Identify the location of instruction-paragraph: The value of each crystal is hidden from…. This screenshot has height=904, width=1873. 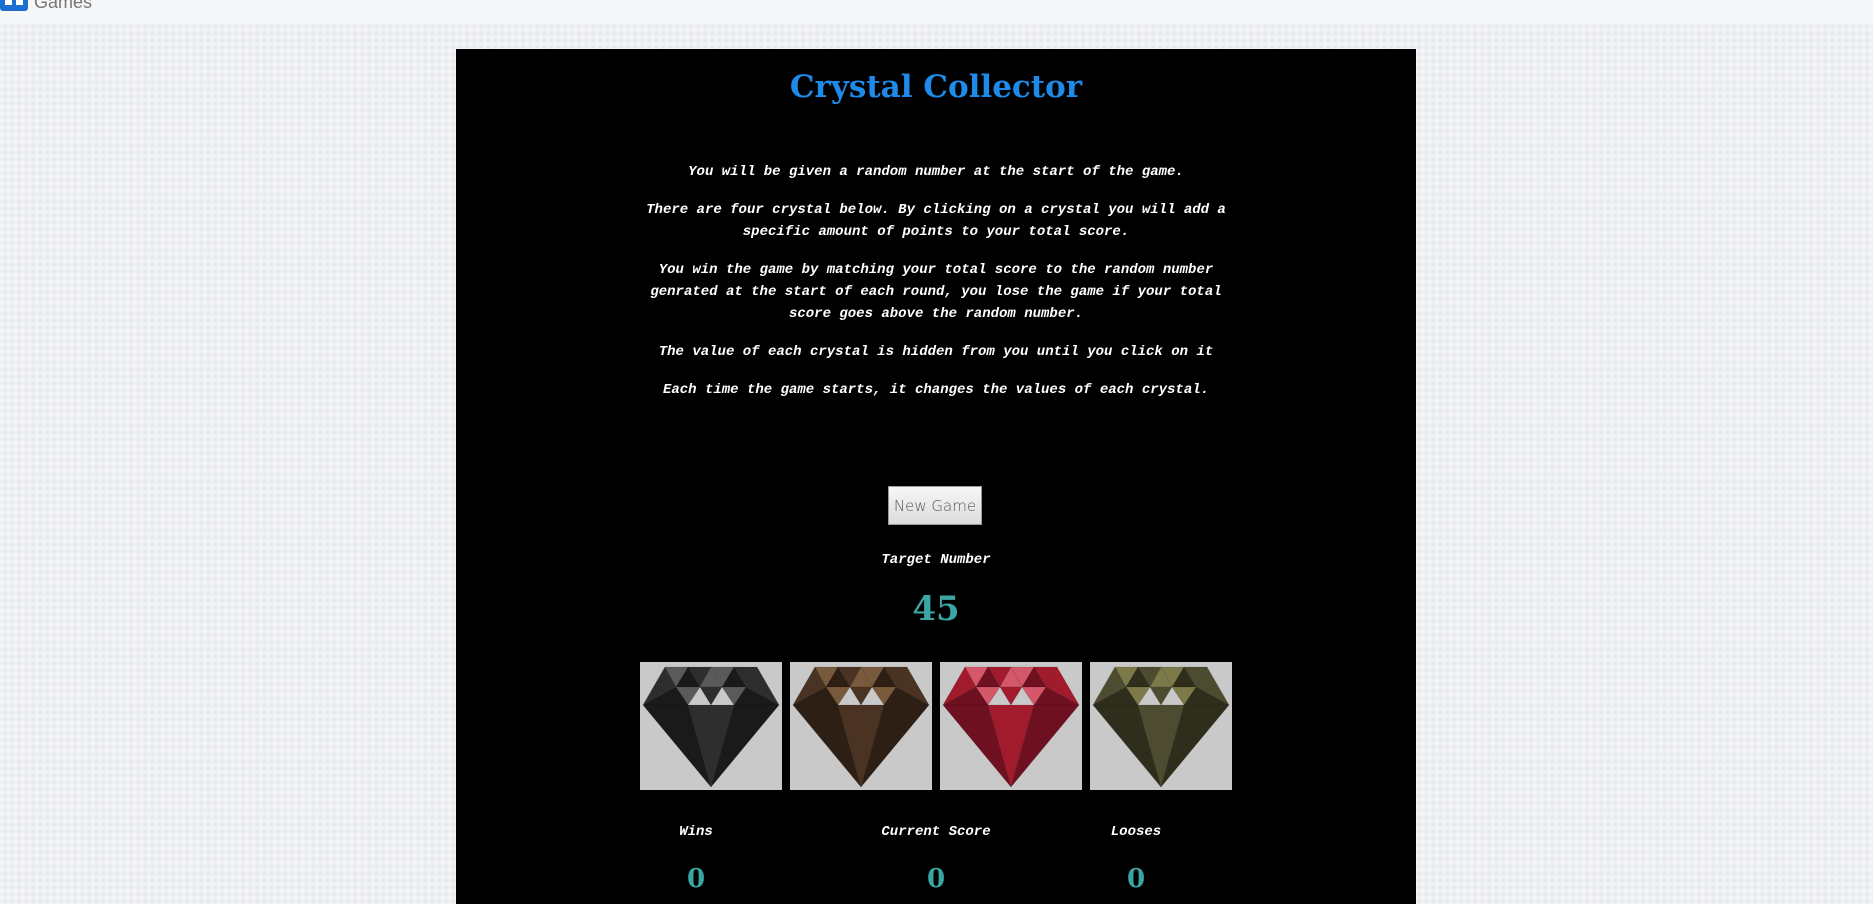
(936, 352).